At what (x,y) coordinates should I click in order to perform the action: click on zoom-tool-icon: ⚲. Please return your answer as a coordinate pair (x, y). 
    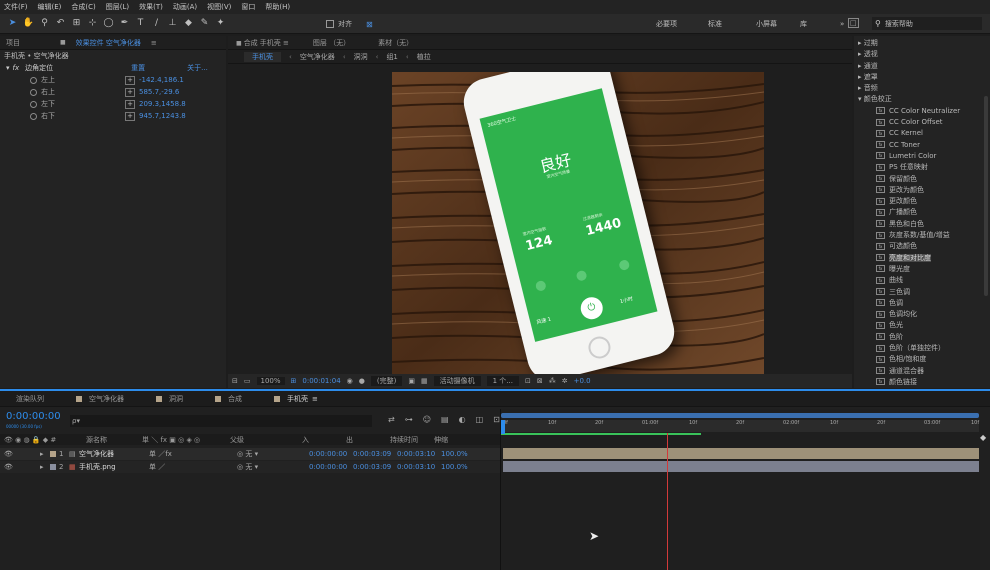
    Looking at the image, I should click on (44, 23).